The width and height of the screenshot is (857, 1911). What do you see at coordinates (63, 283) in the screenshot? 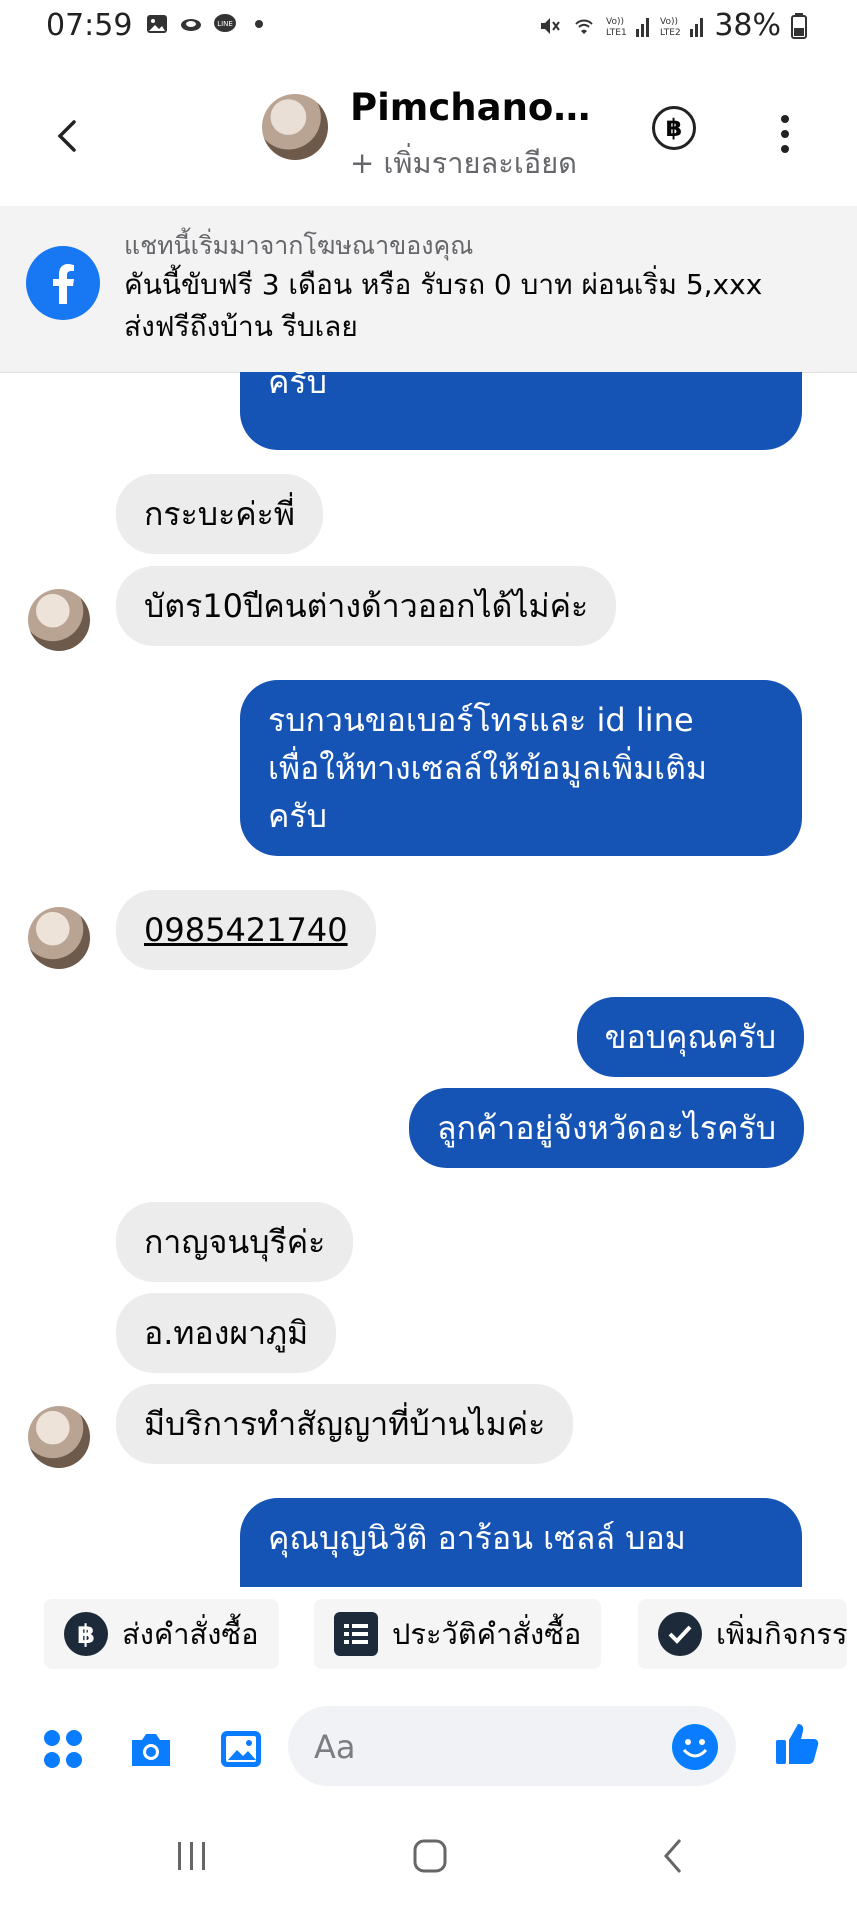
I see `facebook-icon` at bounding box center [63, 283].